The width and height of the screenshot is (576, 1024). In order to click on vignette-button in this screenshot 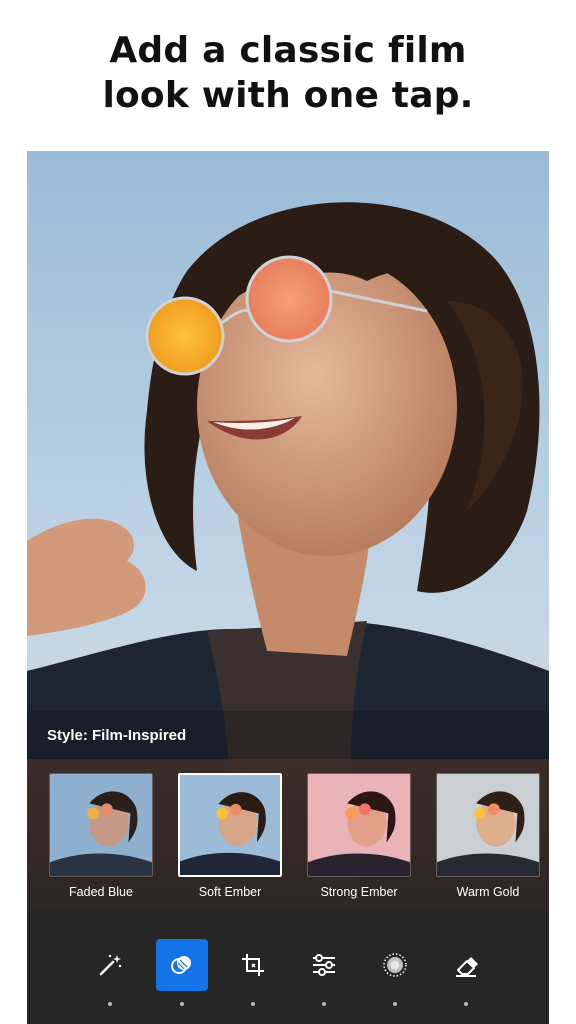, I will do `click(395, 965)`.